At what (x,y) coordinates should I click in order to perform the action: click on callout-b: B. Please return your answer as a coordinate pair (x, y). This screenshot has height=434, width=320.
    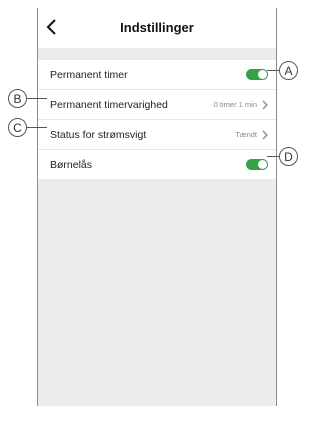
    Looking at the image, I should click on (17, 98).